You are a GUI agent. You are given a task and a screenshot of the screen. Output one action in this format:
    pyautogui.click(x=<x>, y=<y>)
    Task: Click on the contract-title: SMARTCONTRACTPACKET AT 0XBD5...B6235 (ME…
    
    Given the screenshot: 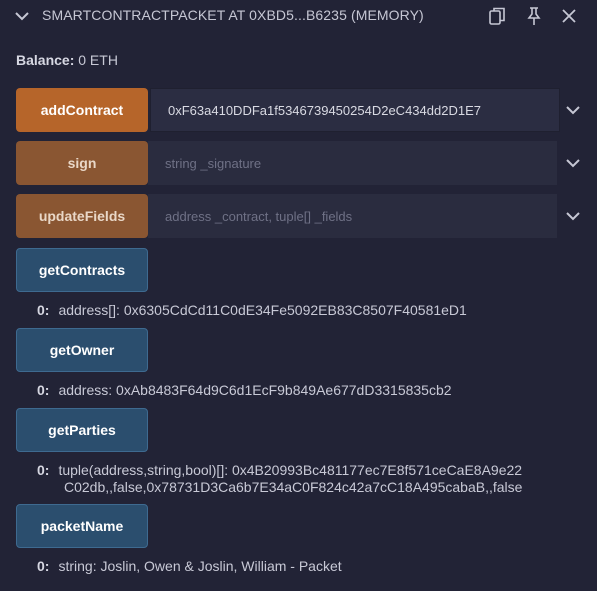 What is the action you would take?
    pyautogui.click(x=233, y=15)
    